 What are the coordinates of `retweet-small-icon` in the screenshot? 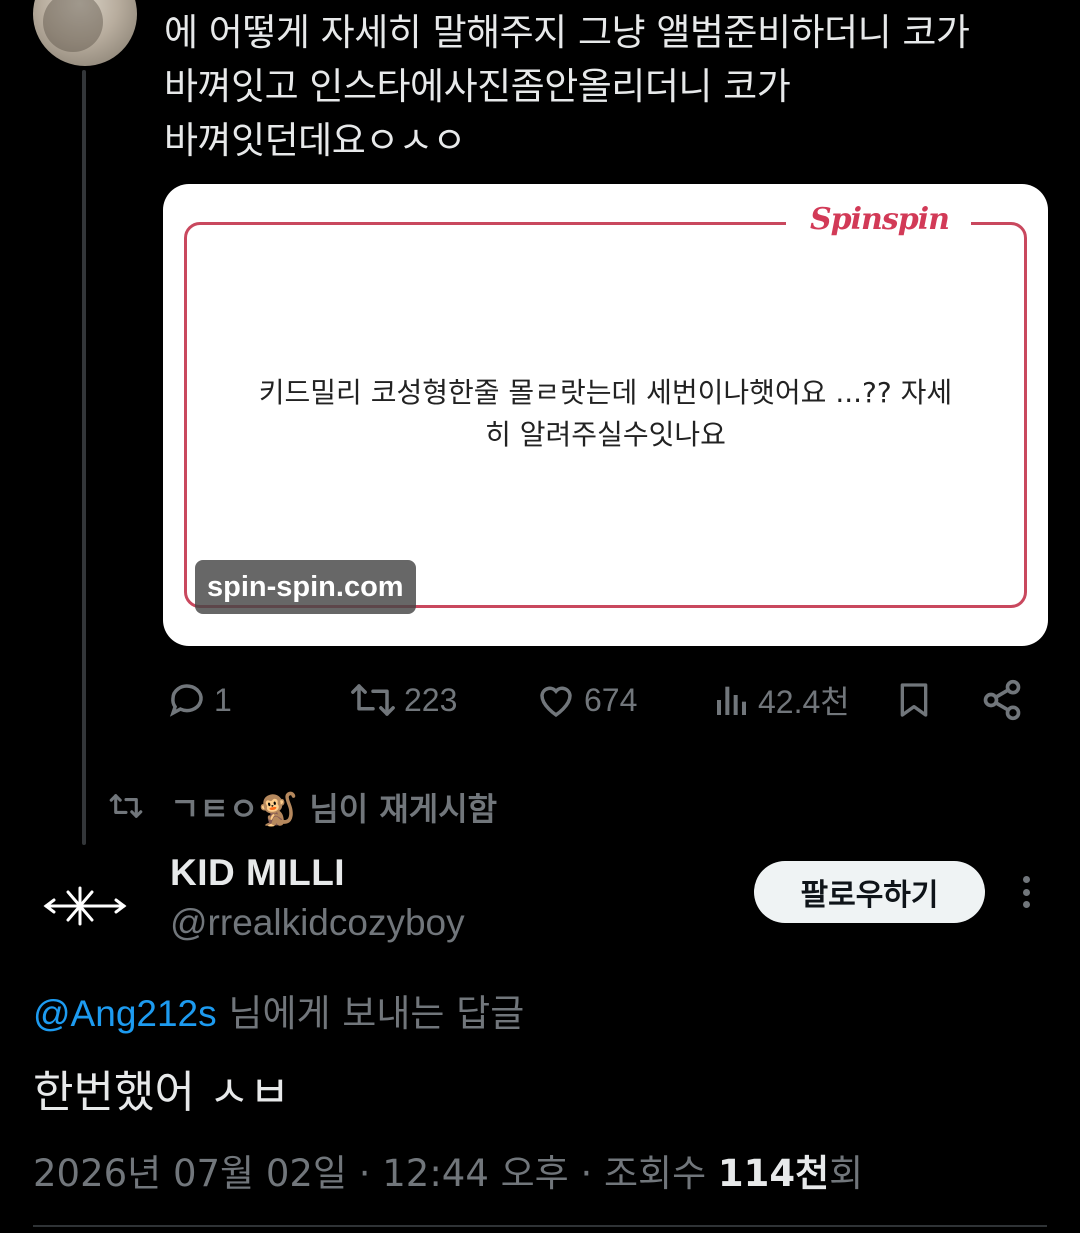 It's located at (126, 806).